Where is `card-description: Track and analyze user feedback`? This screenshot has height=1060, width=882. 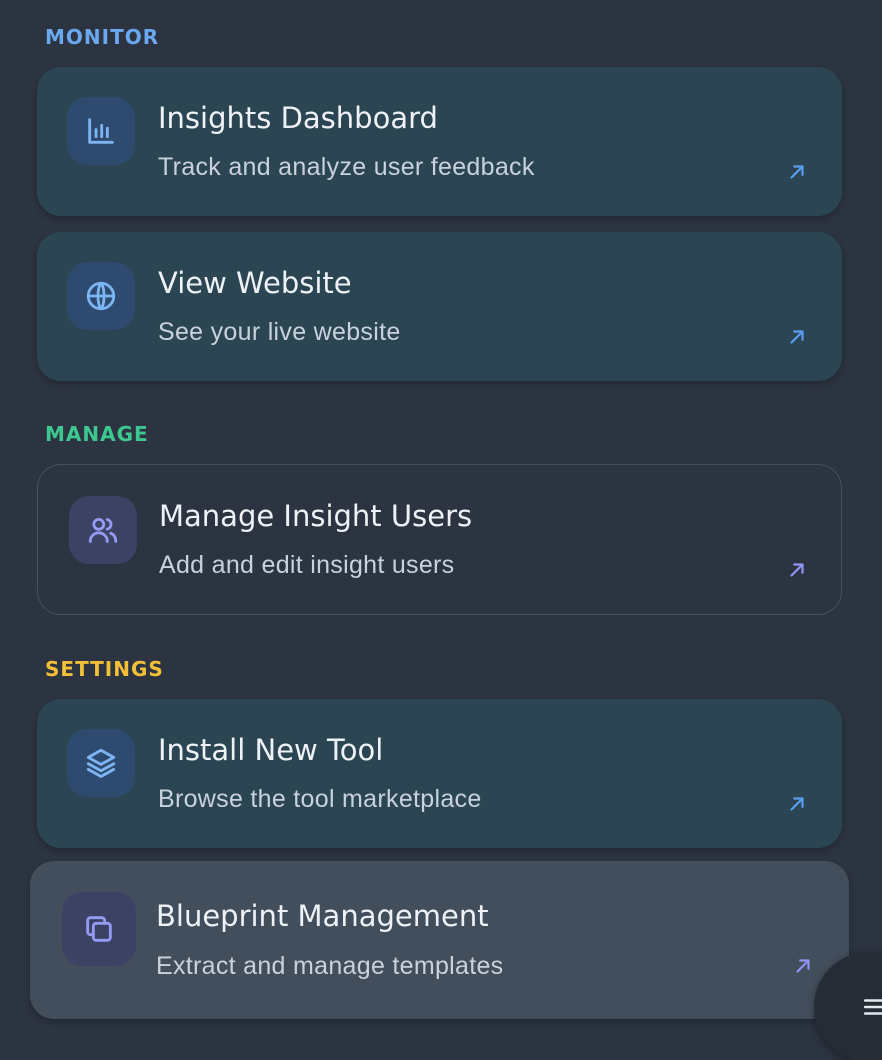
card-description: Track and analyze user feedback is located at coordinates (346, 167).